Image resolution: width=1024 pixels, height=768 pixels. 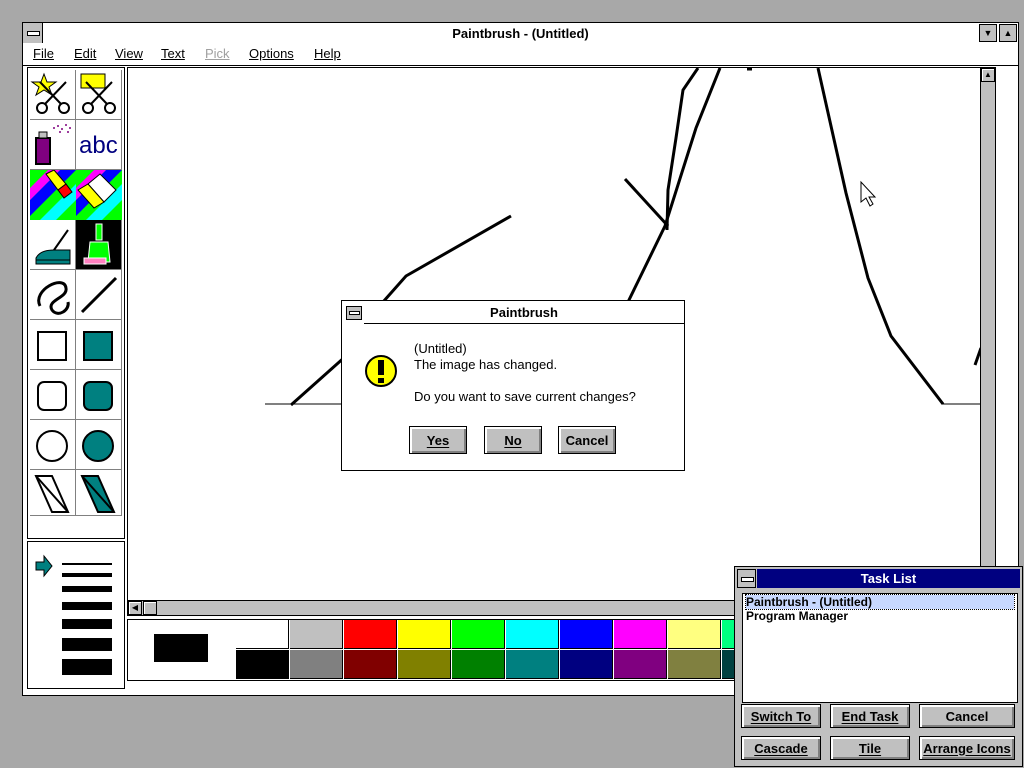 I want to click on filled-rounded-box-icon, so click(x=98, y=396).